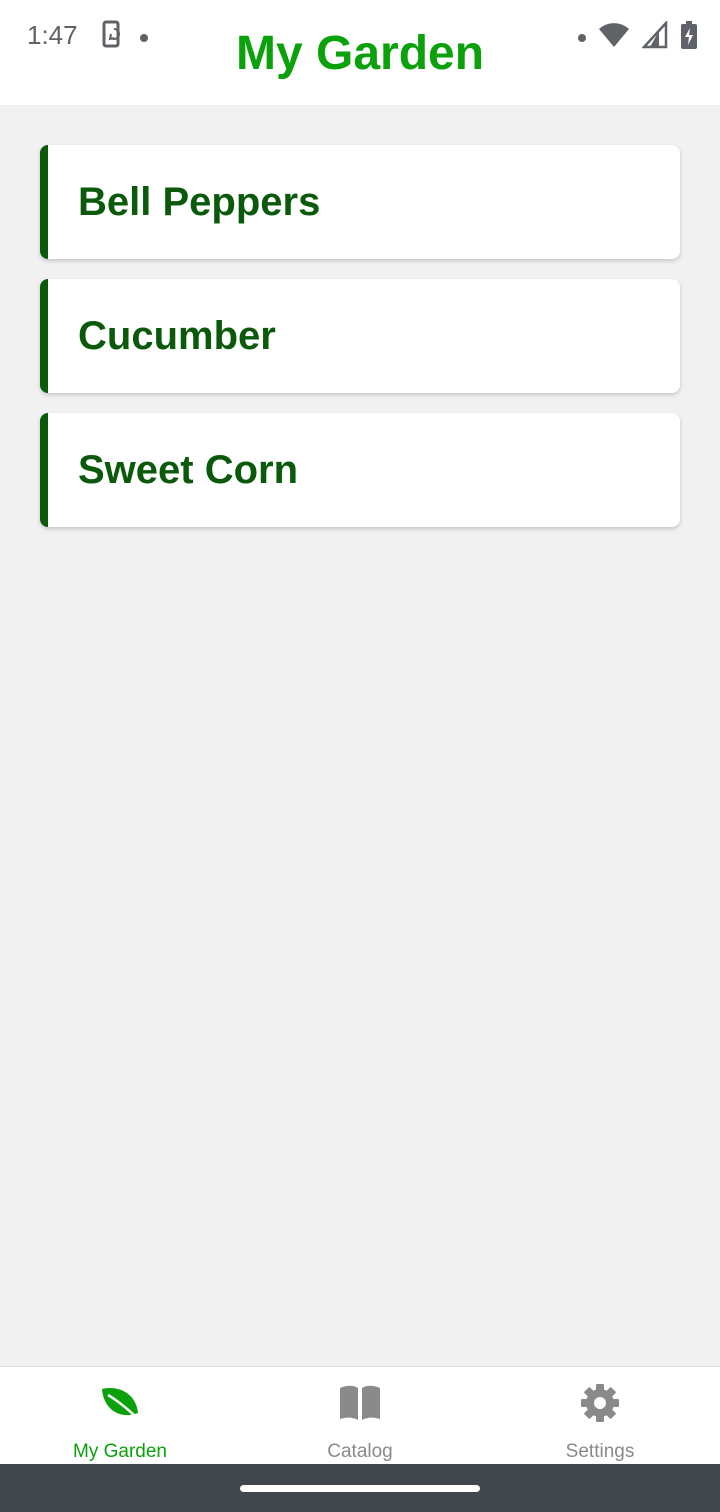 This screenshot has height=1512, width=720. Describe the element at coordinates (600, 1403) in the screenshot. I see `gear-icon` at that location.